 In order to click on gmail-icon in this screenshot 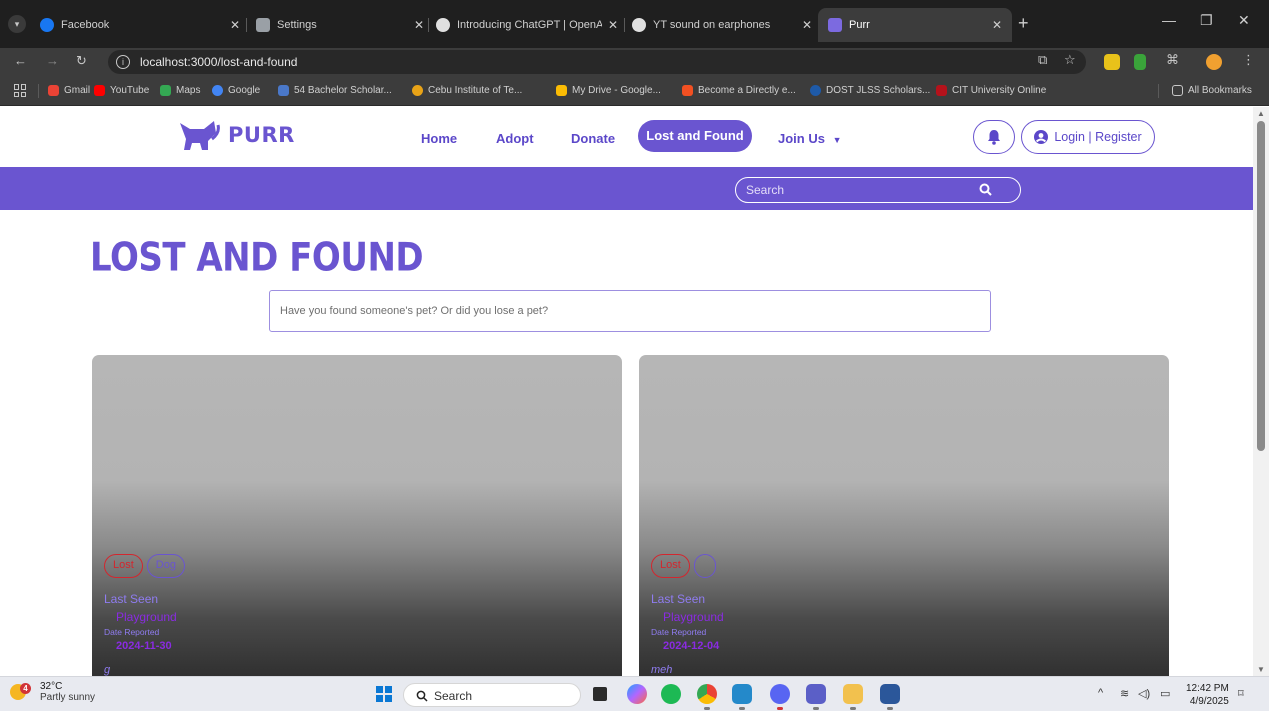, I will do `click(53, 90)`.